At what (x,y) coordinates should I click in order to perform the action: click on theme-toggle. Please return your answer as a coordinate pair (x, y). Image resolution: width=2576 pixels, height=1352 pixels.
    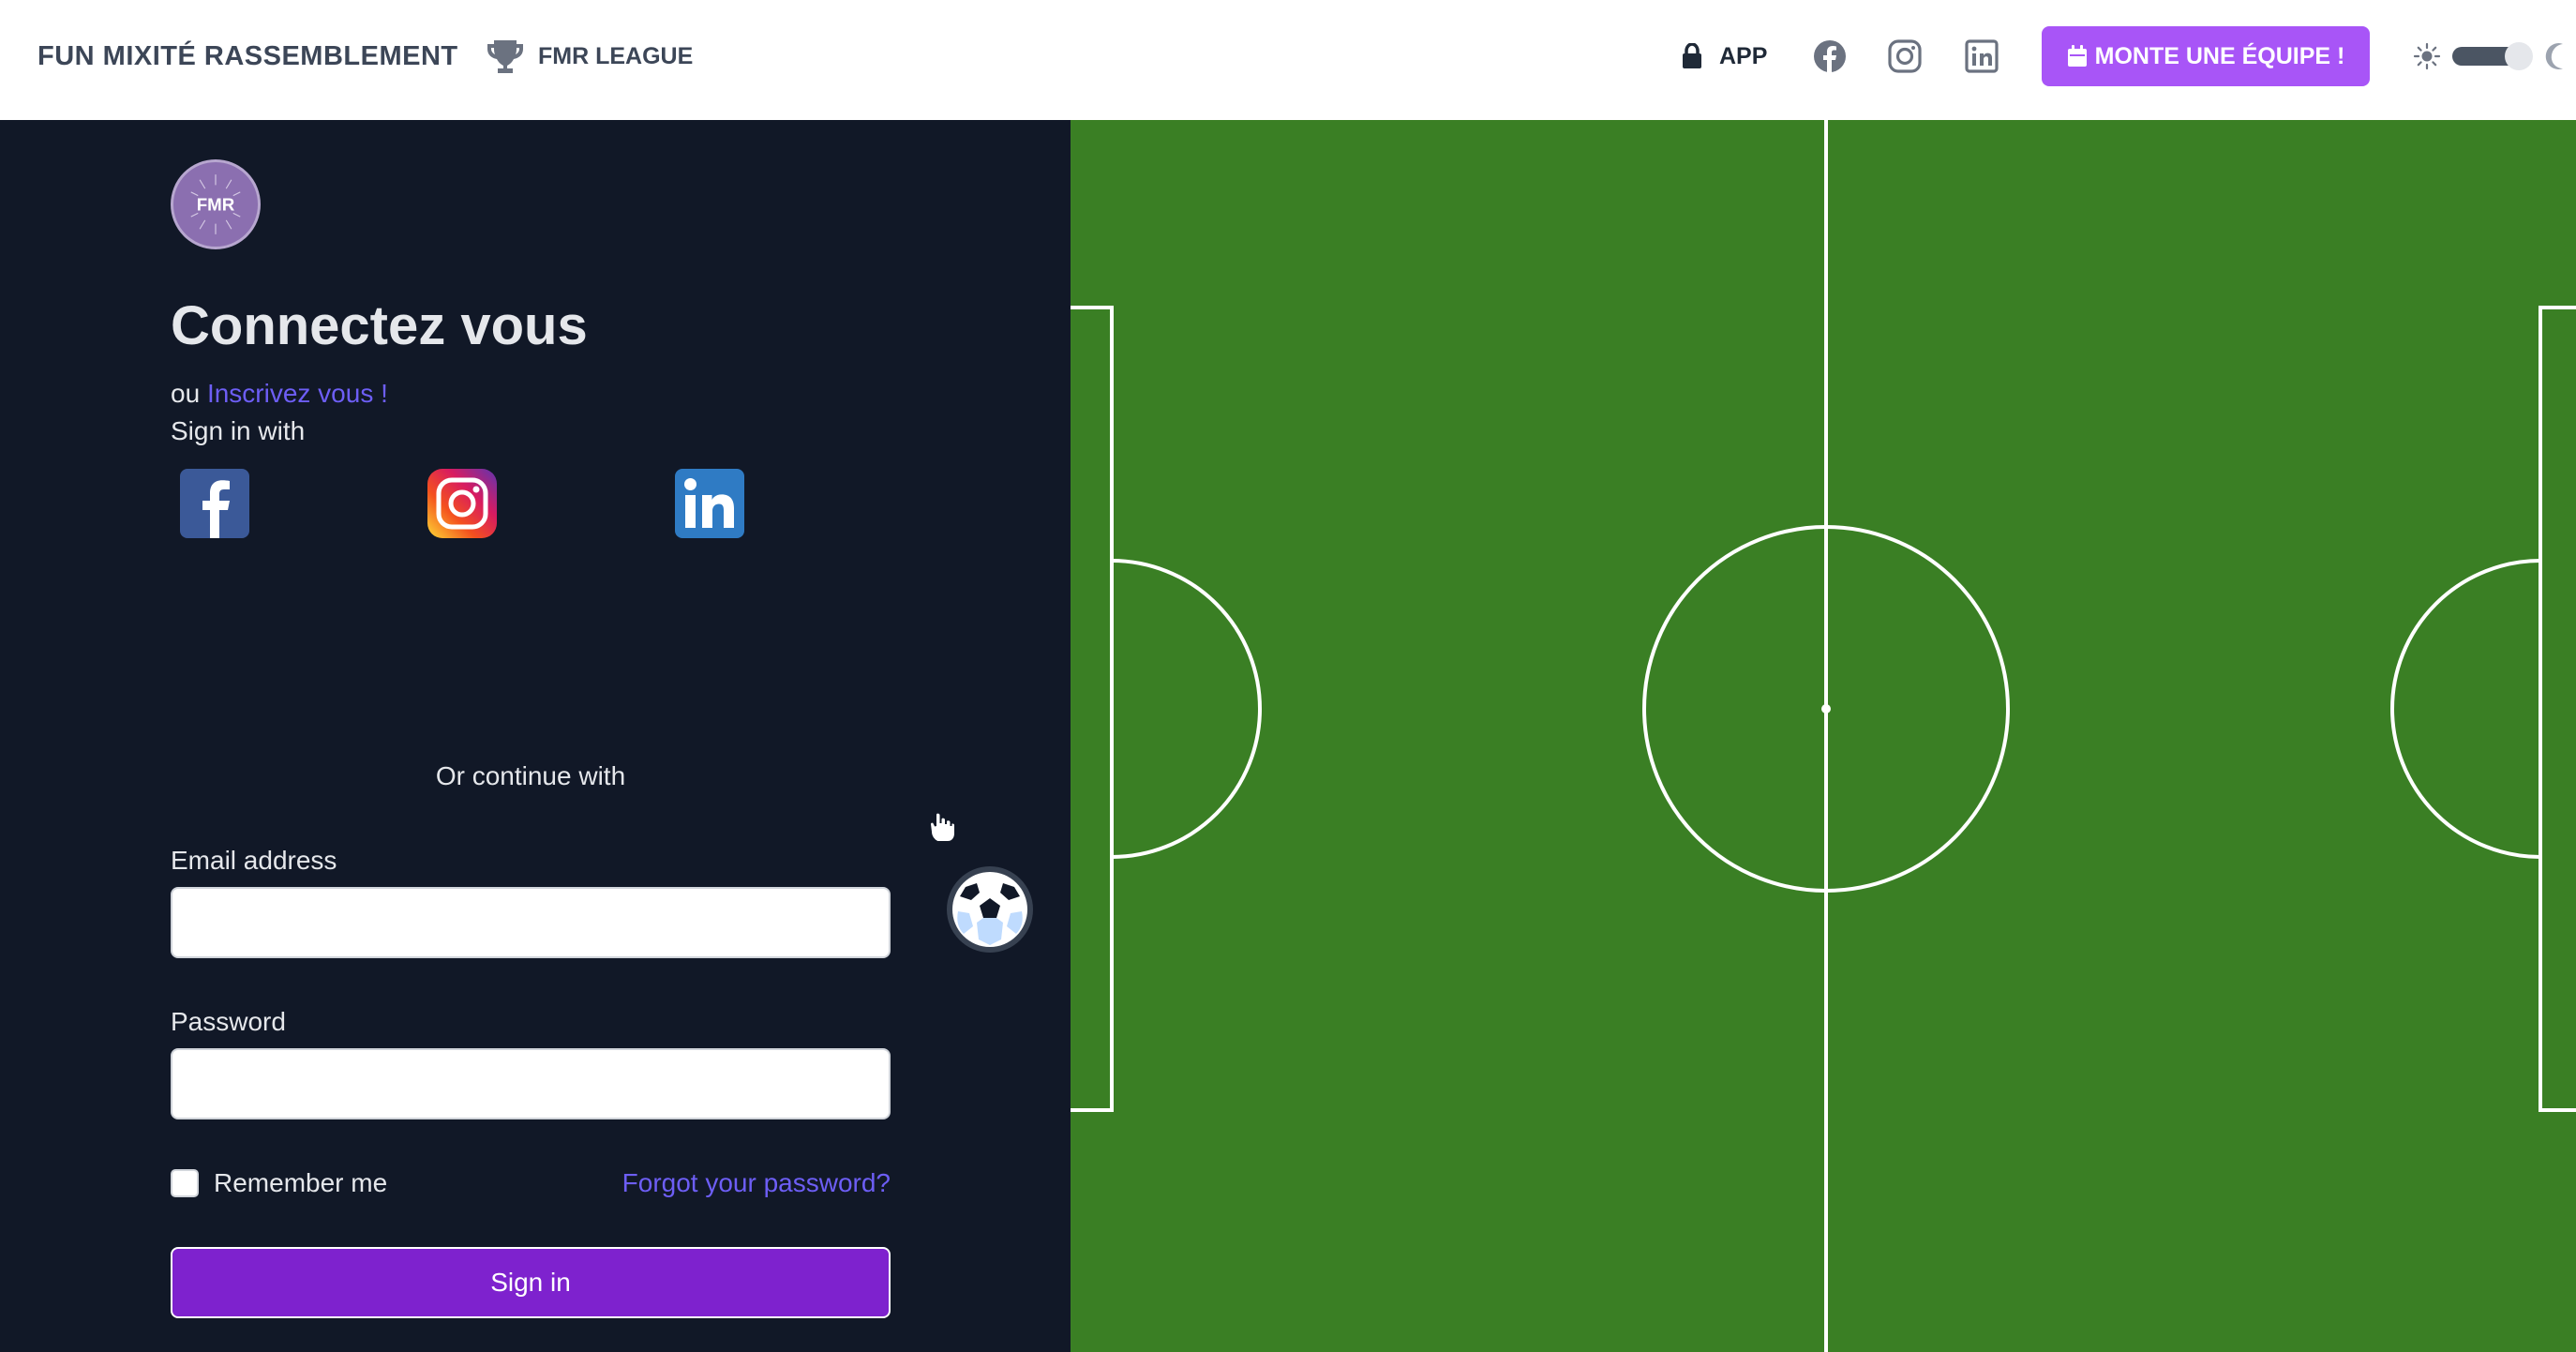
    Looking at the image, I should click on (2494, 56).